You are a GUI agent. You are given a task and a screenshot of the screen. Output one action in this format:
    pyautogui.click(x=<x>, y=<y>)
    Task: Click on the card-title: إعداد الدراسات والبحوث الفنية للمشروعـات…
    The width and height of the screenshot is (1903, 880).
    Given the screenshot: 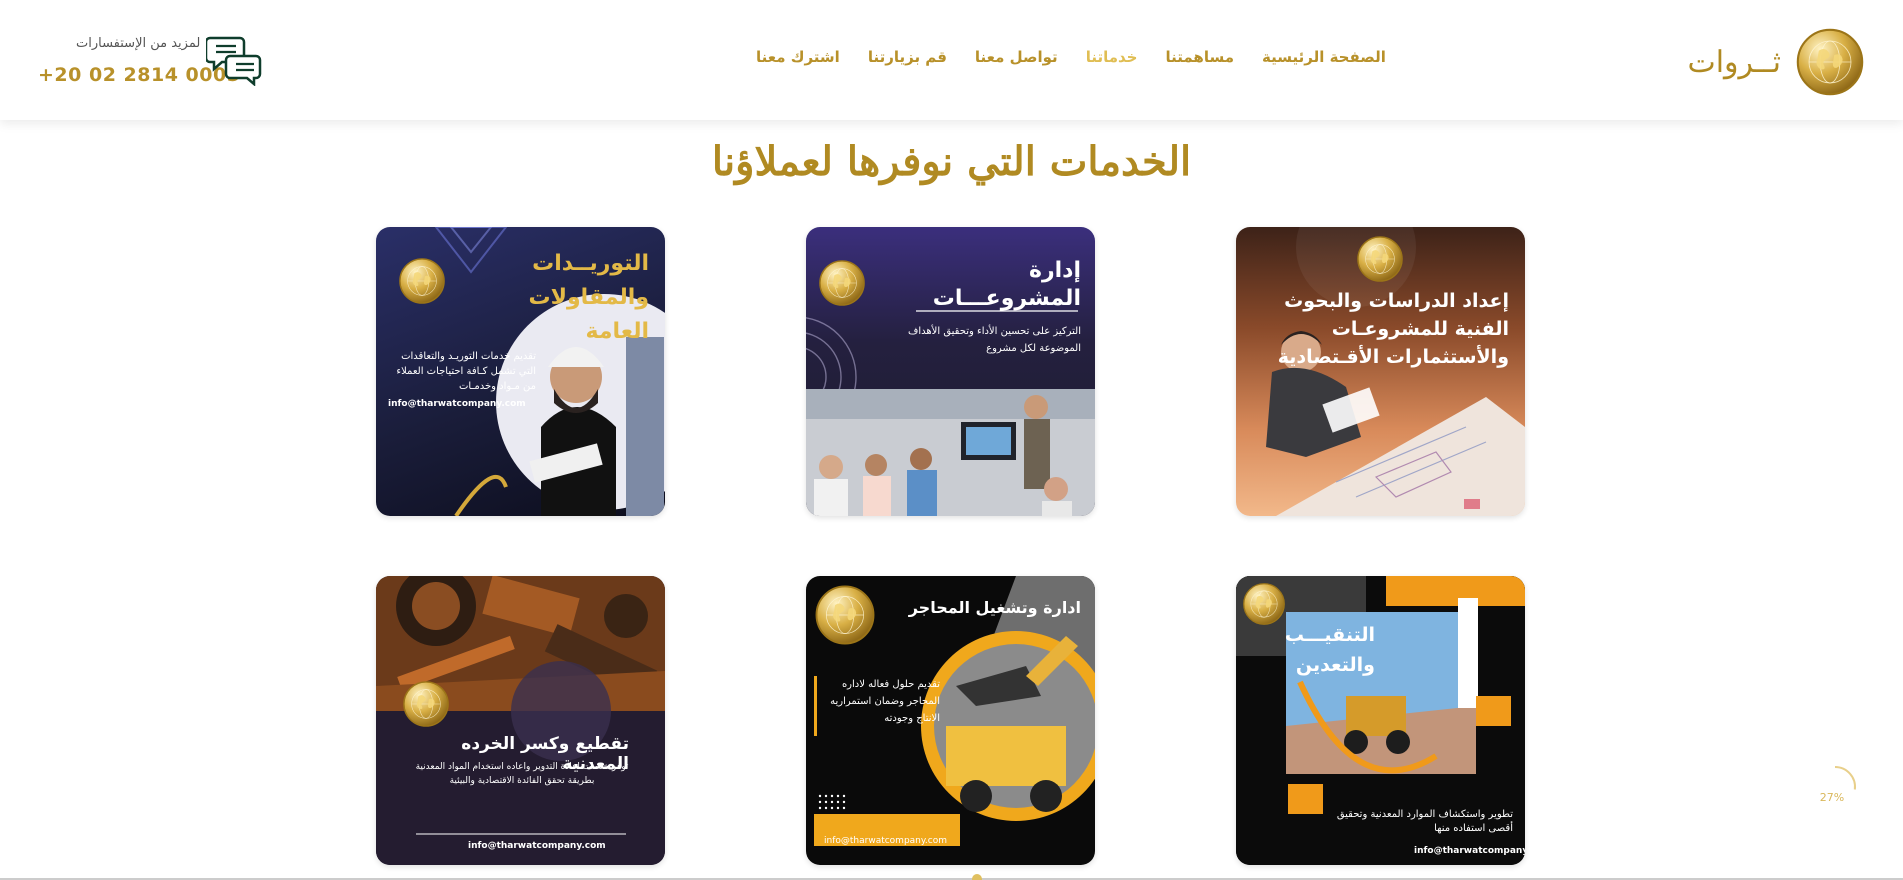 What is the action you would take?
    pyautogui.click(x=1393, y=329)
    